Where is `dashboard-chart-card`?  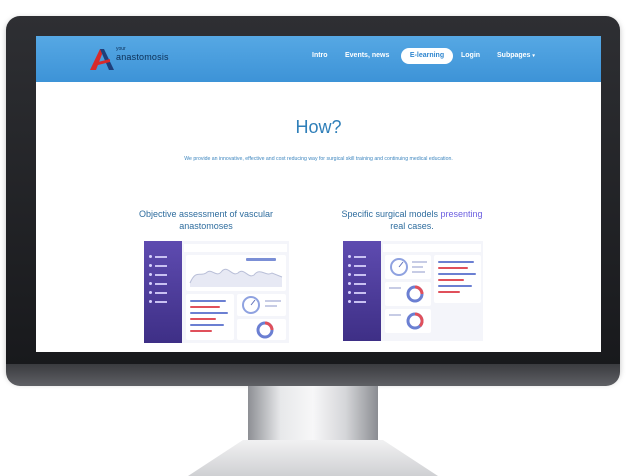 dashboard-chart-card is located at coordinates (236, 273).